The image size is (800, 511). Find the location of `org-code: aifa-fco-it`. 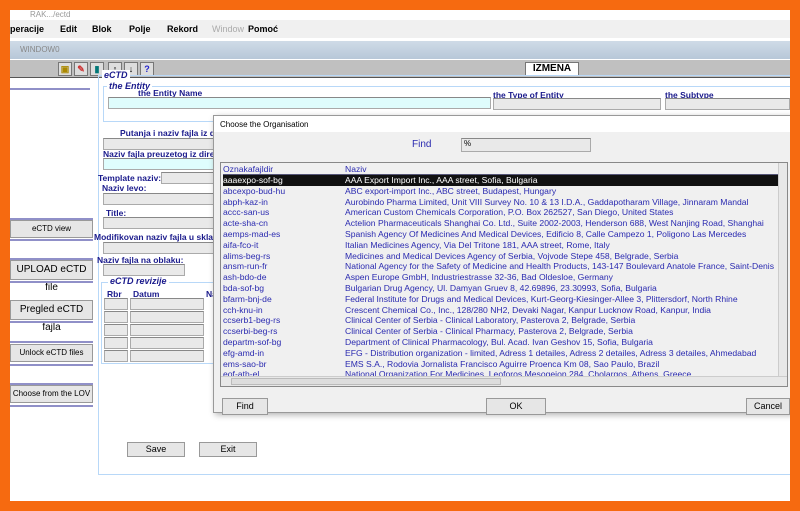

org-code: aifa-fco-it is located at coordinates (241, 244).